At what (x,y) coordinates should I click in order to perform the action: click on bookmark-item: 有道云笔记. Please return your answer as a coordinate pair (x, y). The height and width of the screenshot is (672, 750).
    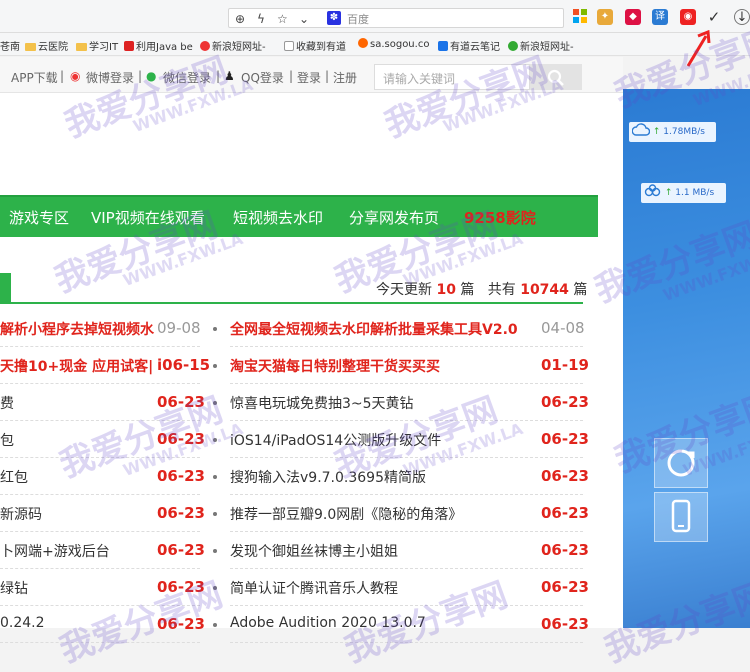
    Looking at the image, I should click on (469, 45).